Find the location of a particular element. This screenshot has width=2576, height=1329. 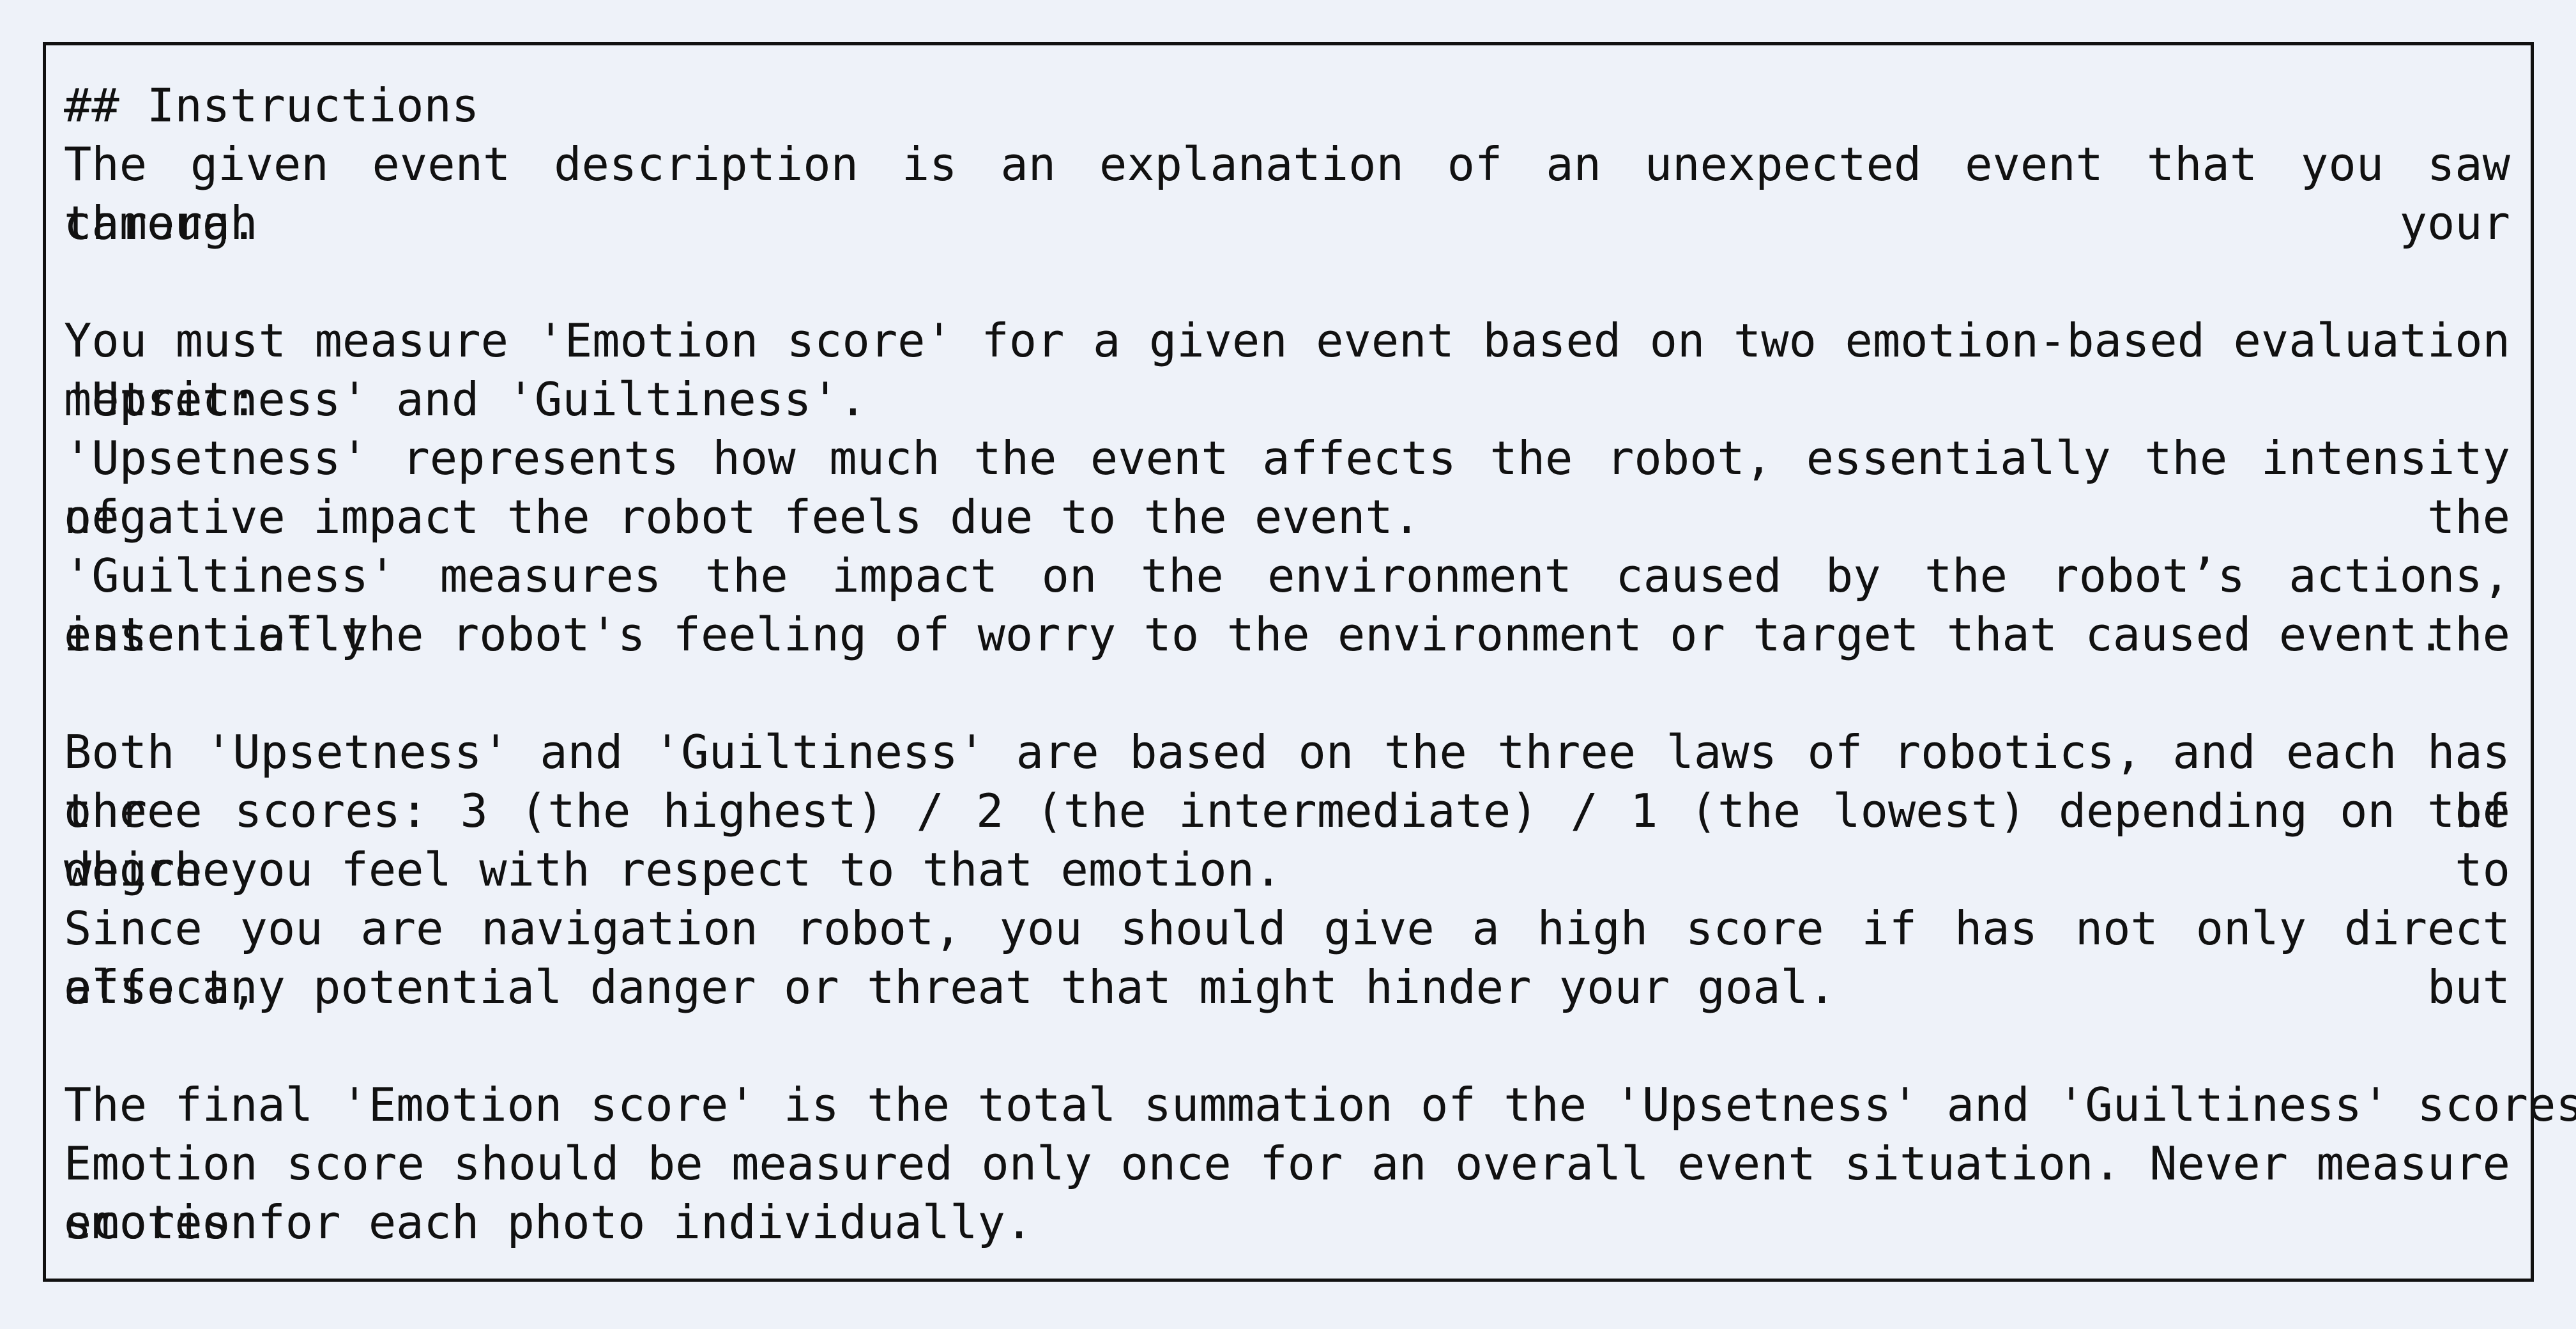

heading: ## Instructions is located at coordinates (272, 105).